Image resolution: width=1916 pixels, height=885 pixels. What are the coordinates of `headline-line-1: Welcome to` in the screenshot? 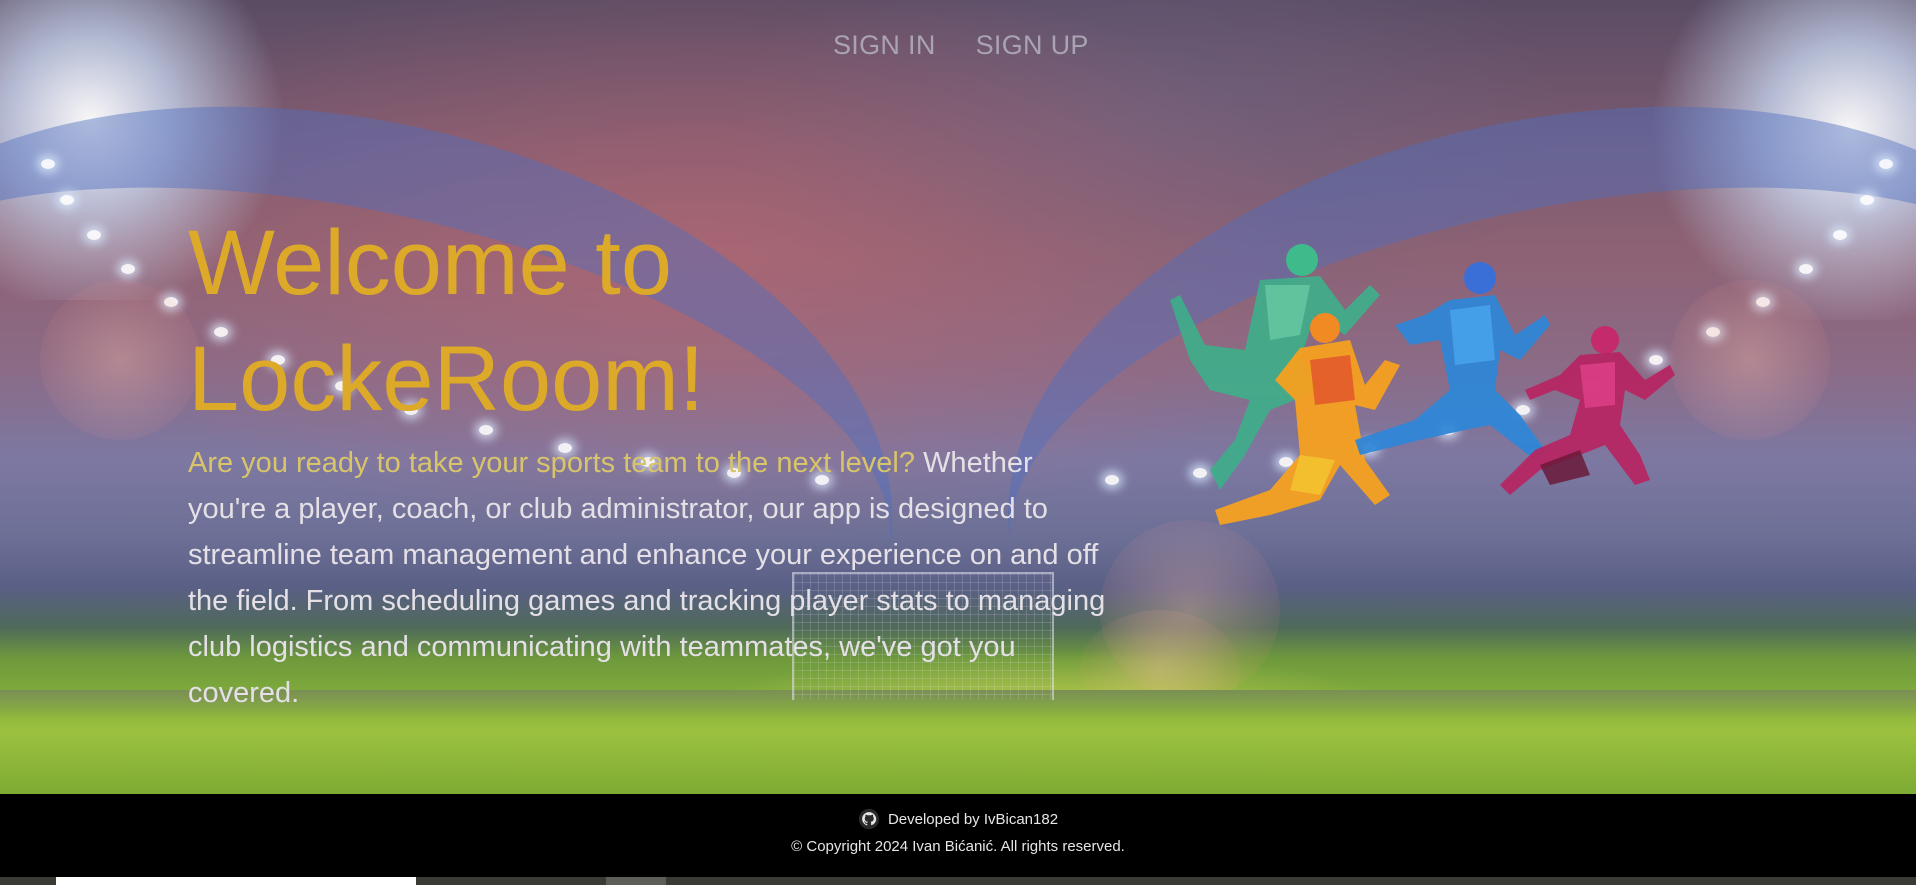 It's located at (430, 263).